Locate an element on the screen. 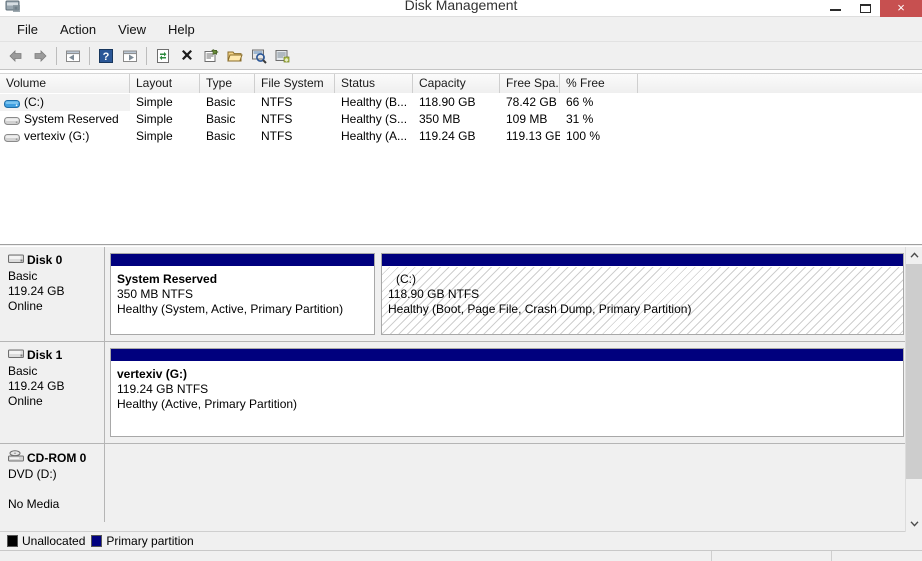 This screenshot has height=561, width=922. scrollbar-thumb is located at coordinates (914, 371).